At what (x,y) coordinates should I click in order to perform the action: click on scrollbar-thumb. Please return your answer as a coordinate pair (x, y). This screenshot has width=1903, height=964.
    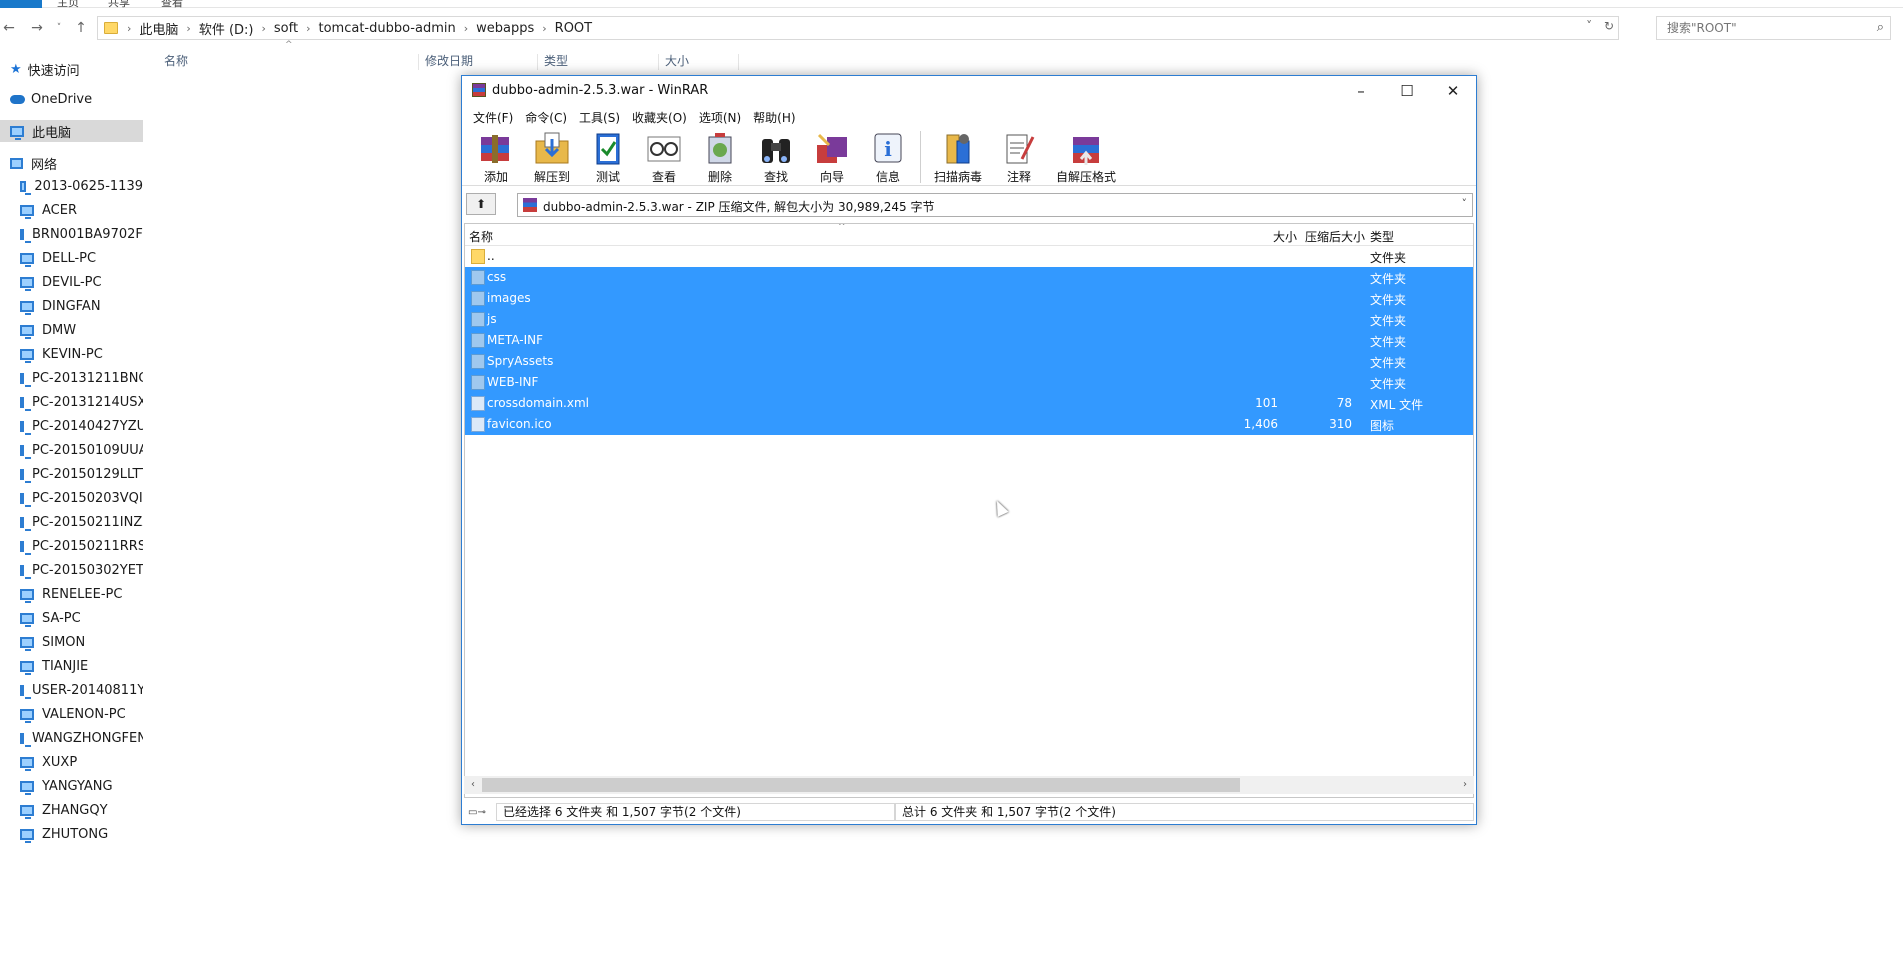
    Looking at the image, I should click on (861, 785).